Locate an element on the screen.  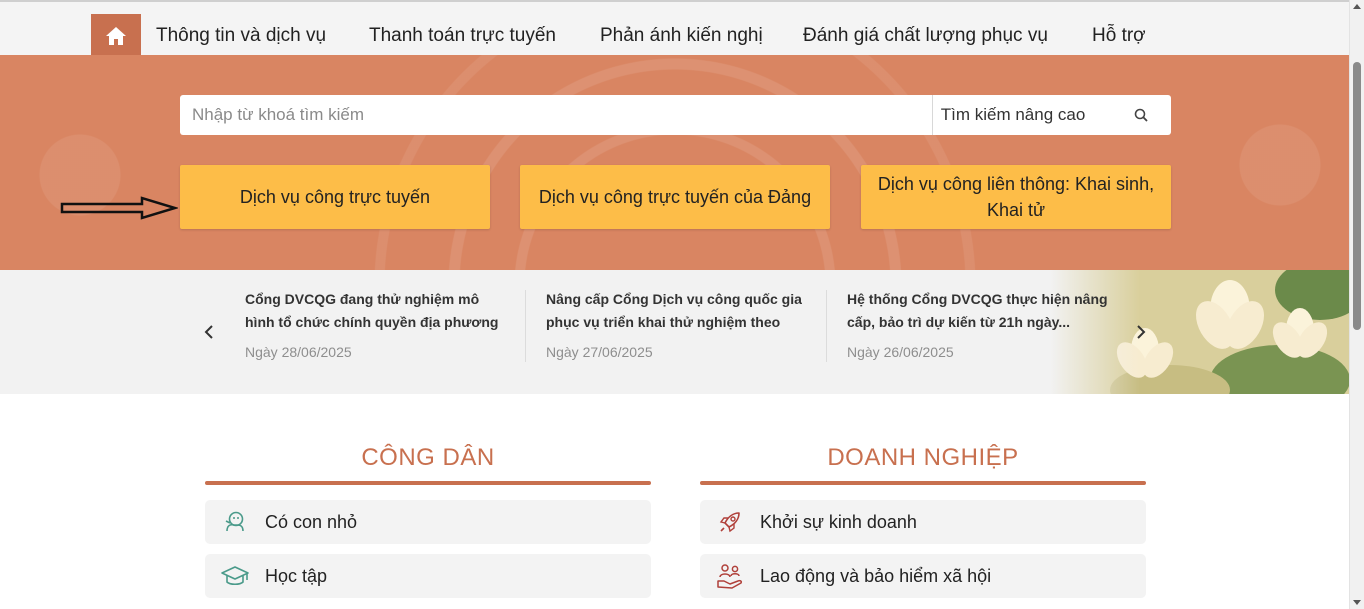
page-scrollbar is located at coordinates (1356, 304).